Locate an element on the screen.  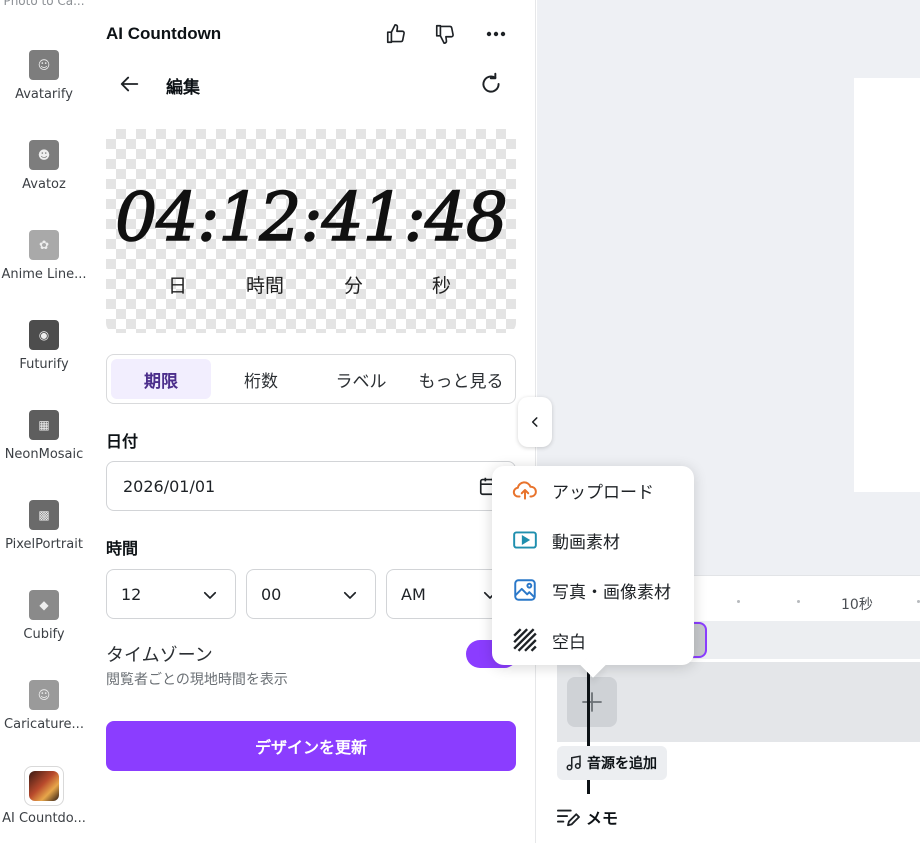
menu-item-blank: 空白 is located at coordinates (593, 640).